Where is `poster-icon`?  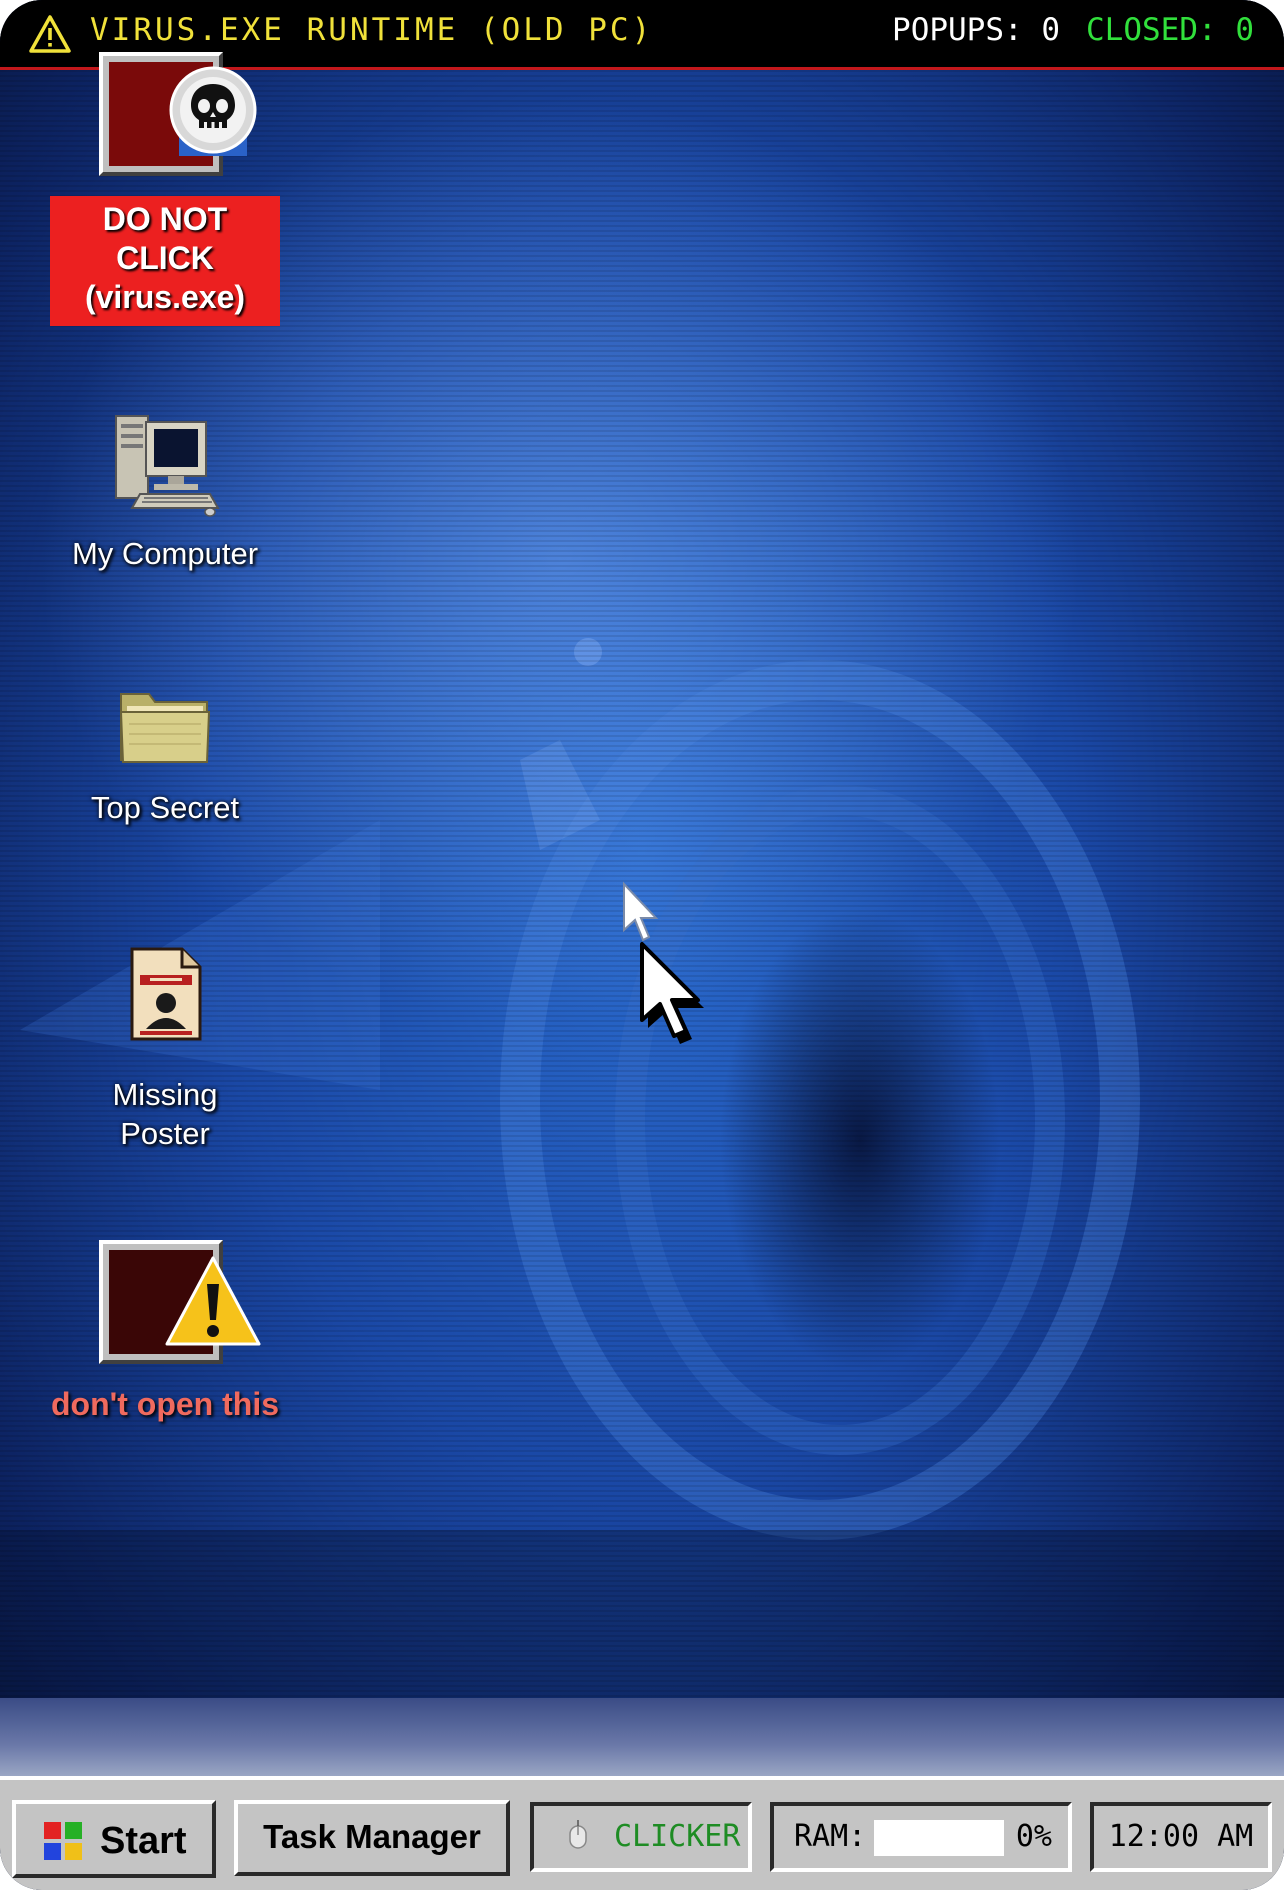 poster-icon is located at coordinates (166, 994).